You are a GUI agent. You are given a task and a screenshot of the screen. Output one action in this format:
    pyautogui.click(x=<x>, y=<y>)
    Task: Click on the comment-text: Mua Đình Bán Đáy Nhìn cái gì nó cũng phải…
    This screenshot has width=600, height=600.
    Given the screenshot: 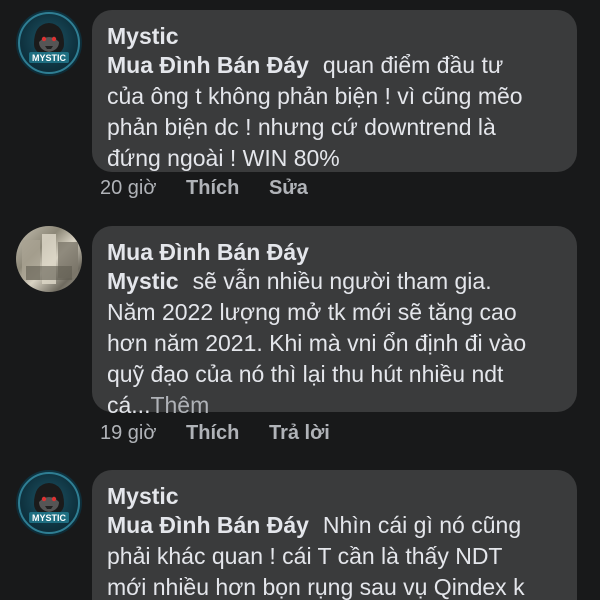 What is the action you would take?
    pyautogui.click(x=316, y=556)
    